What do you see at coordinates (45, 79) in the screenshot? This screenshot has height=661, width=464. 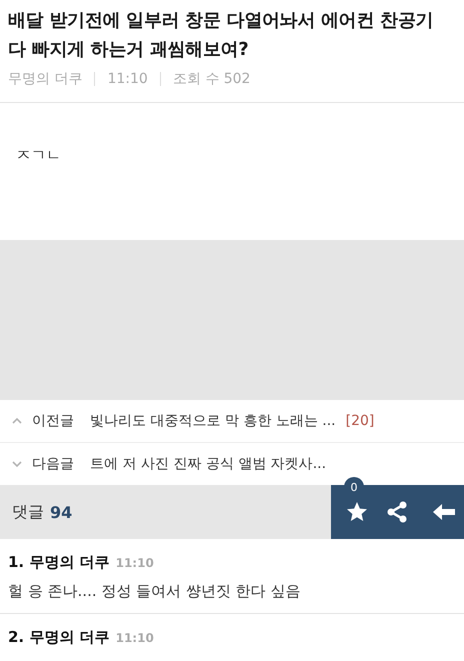 I see `author-name: 무명의 더쿠` at bounding box center [45, 79].